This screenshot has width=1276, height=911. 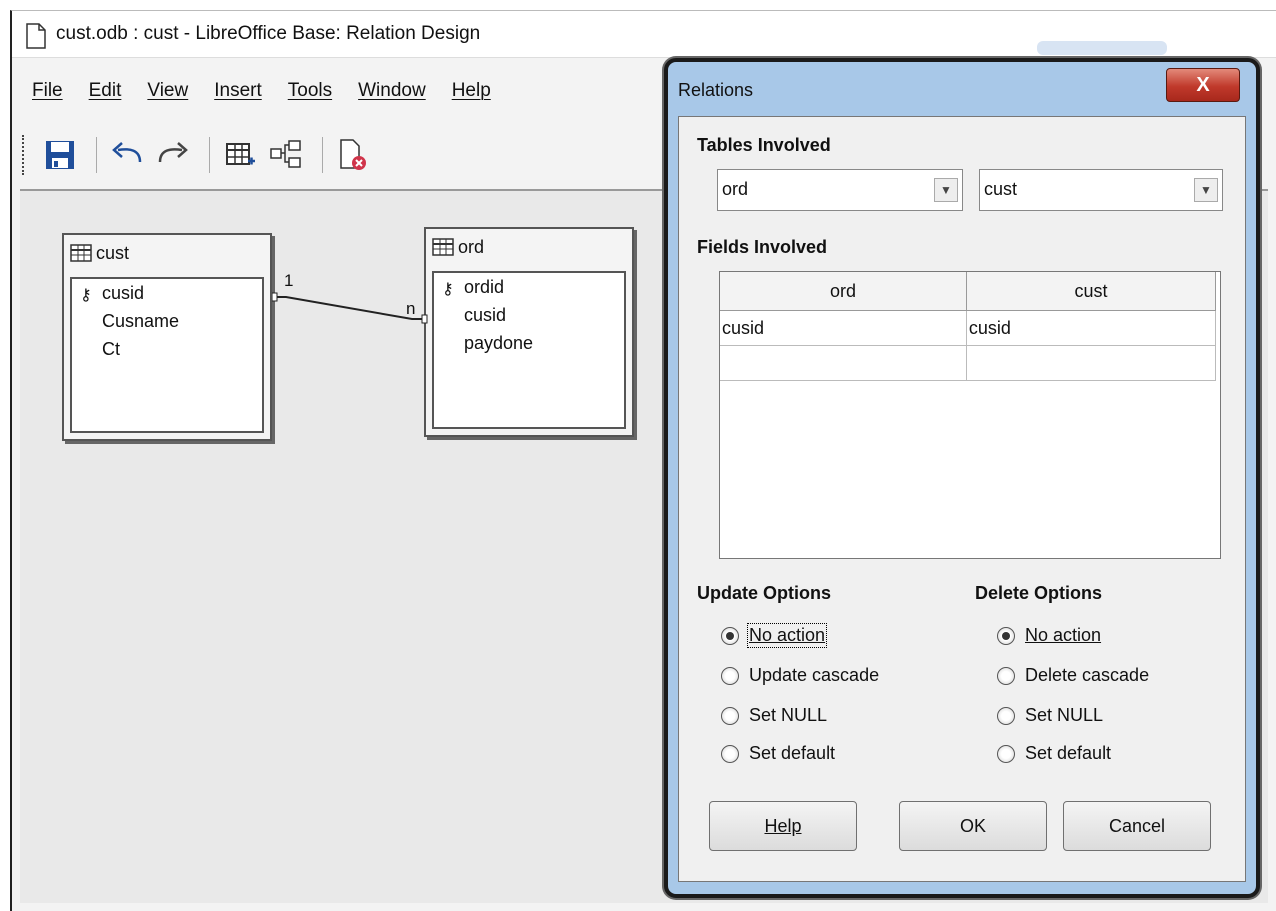 What do you see at coordinates (310, 91) in the screenshot?
I see `menu-tools: Tools` at bounding box center [310, 91].